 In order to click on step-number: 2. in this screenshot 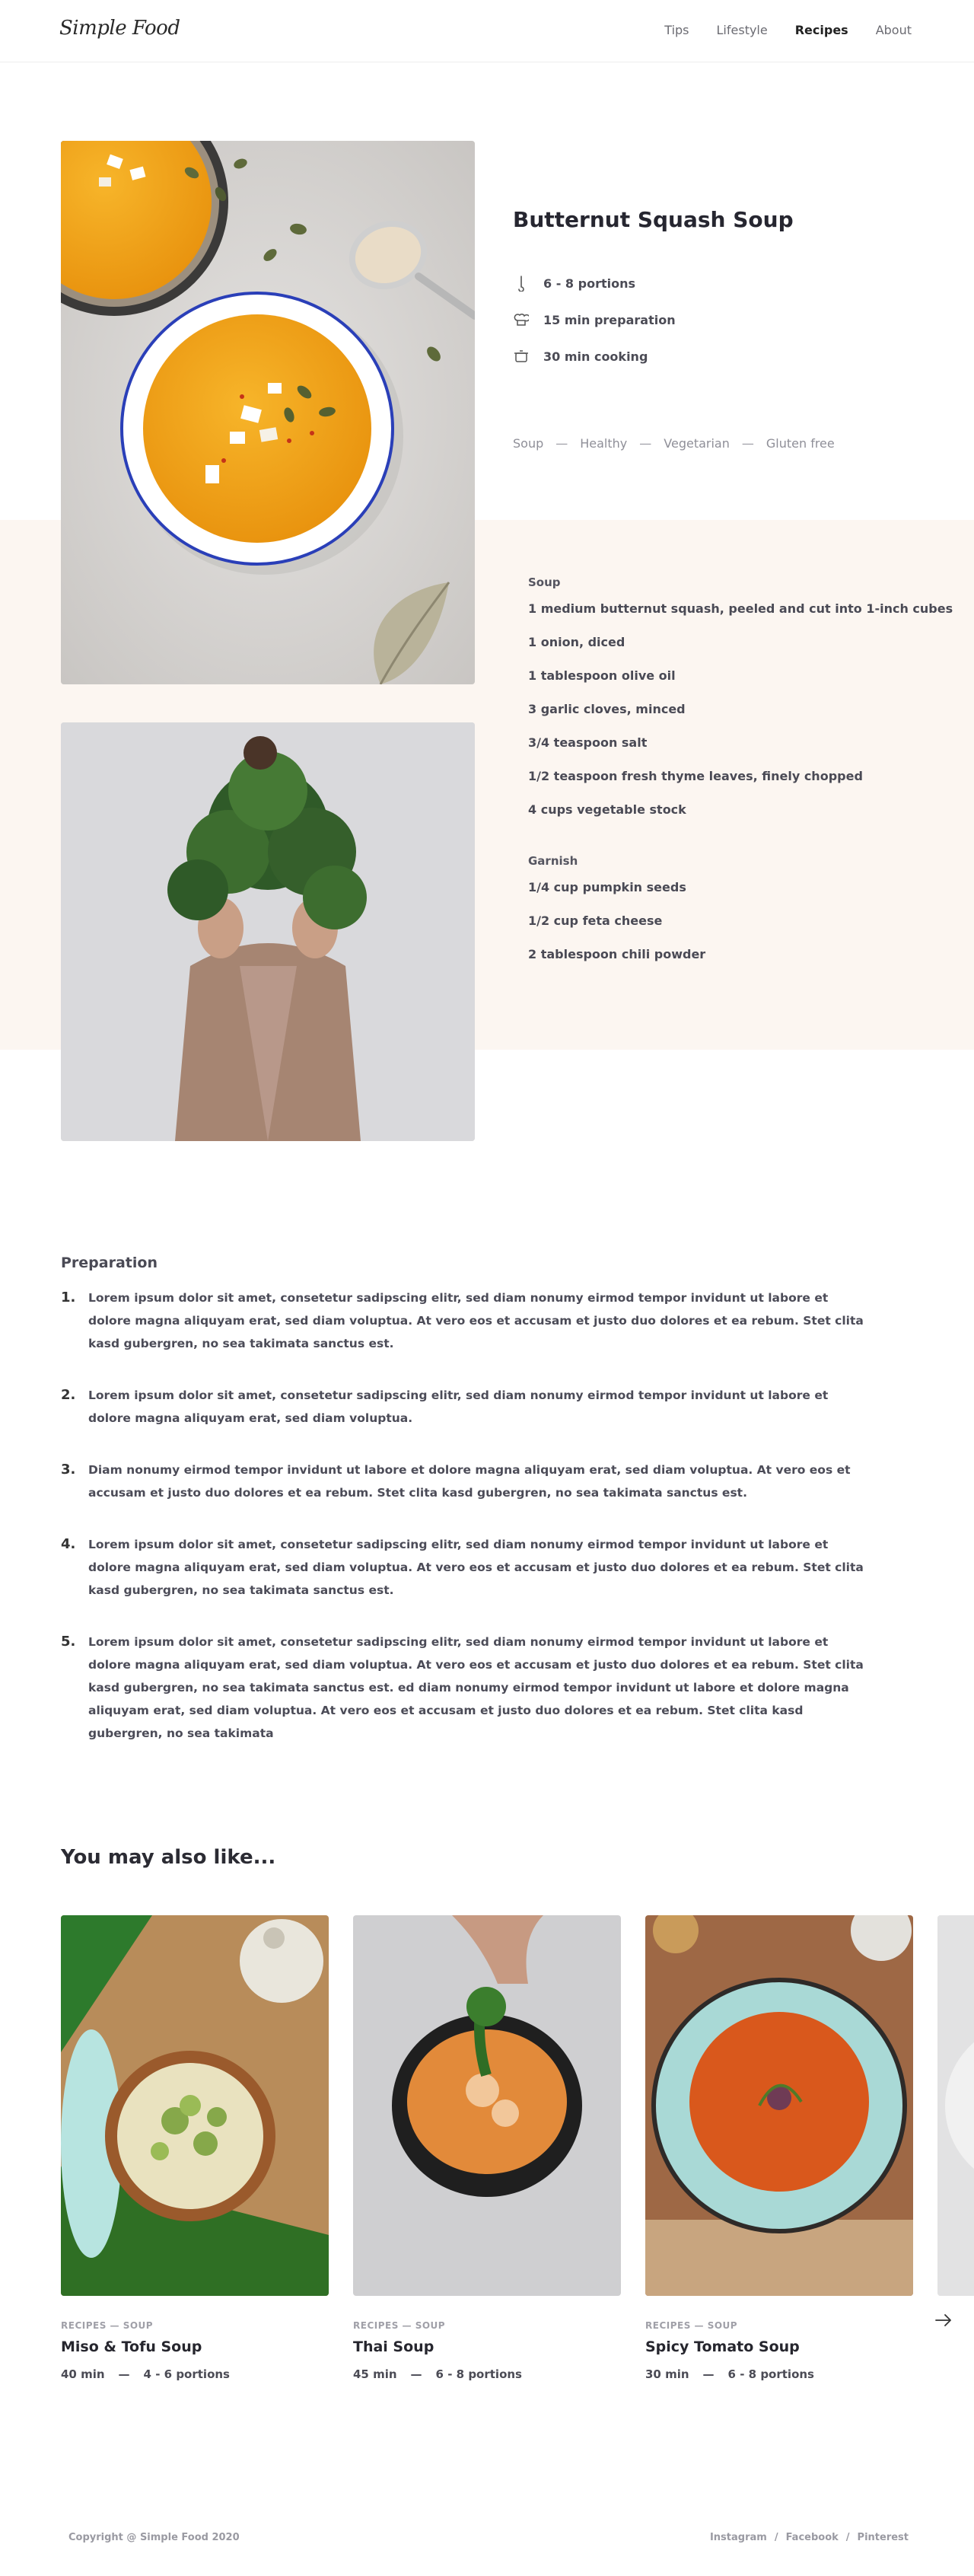, I will do `click(68, 1395)`.